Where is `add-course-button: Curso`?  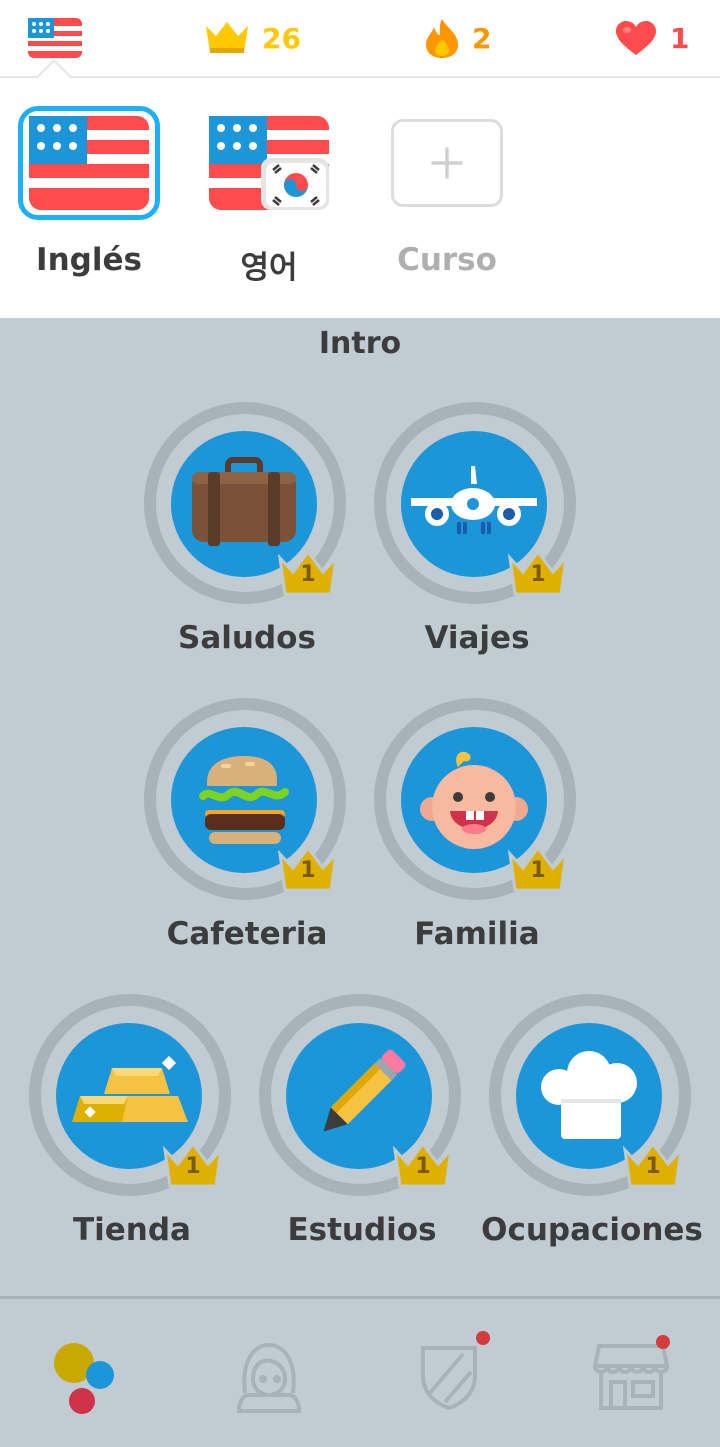
add-course-button: Curso is located at coordinates (447, 192).